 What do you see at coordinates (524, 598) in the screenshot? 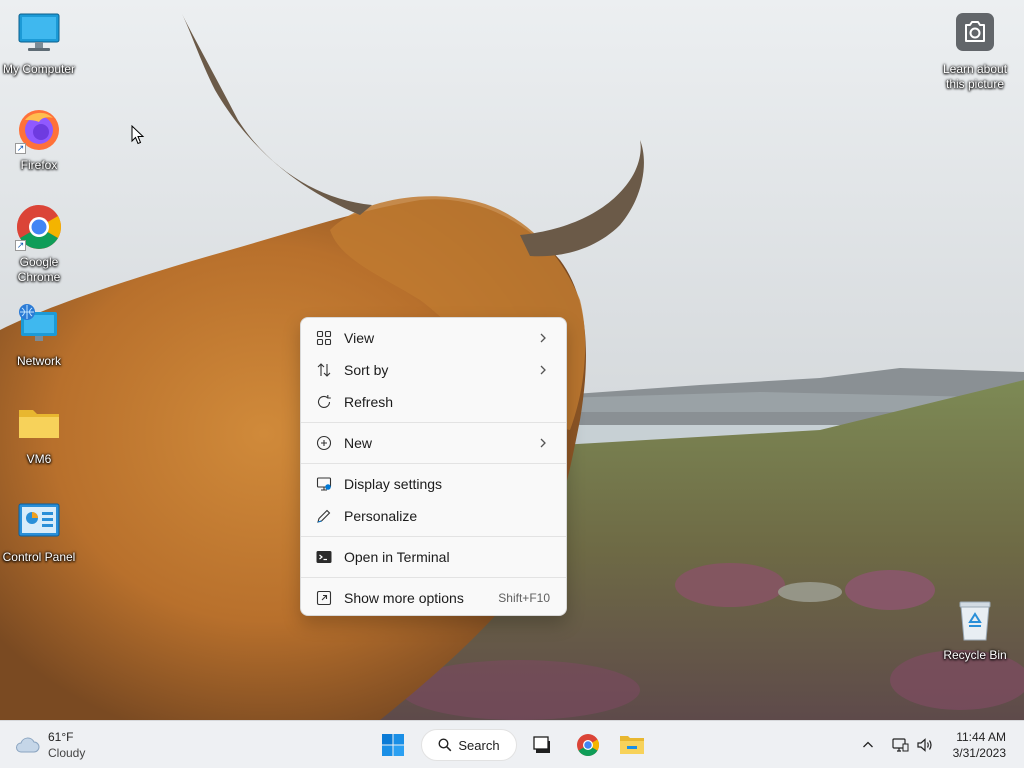
I see `keyboard-shortcut: Shift+F10` at bounding box center [524, 598].